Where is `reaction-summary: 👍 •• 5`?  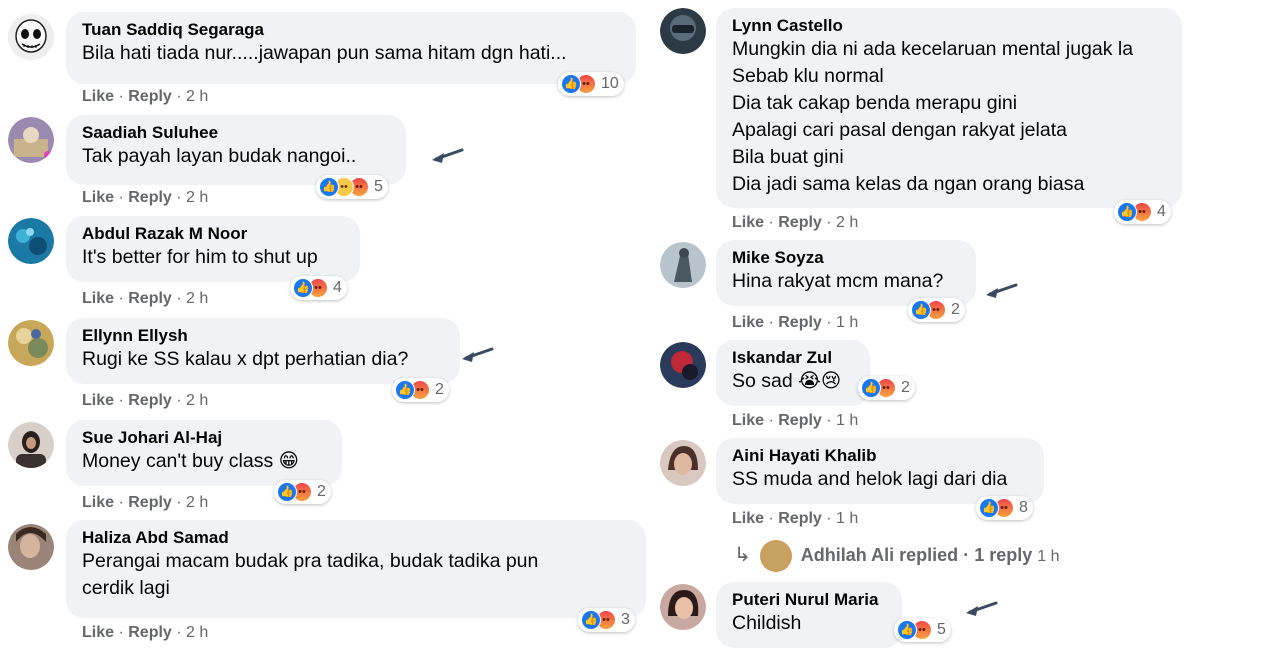
reaction-summary: 👍 •• 5 is located at coordinates (922, 630).